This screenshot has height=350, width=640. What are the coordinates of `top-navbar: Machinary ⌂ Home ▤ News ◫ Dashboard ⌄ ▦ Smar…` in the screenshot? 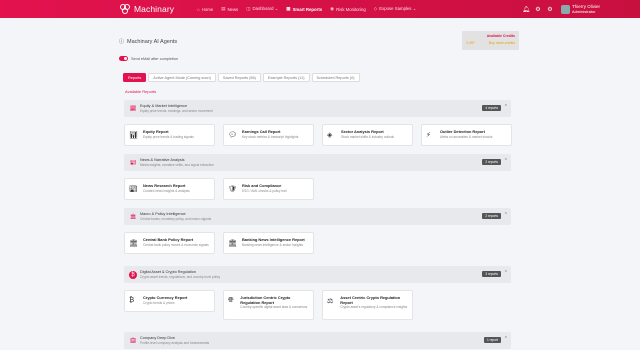 It's located at (320, 9).